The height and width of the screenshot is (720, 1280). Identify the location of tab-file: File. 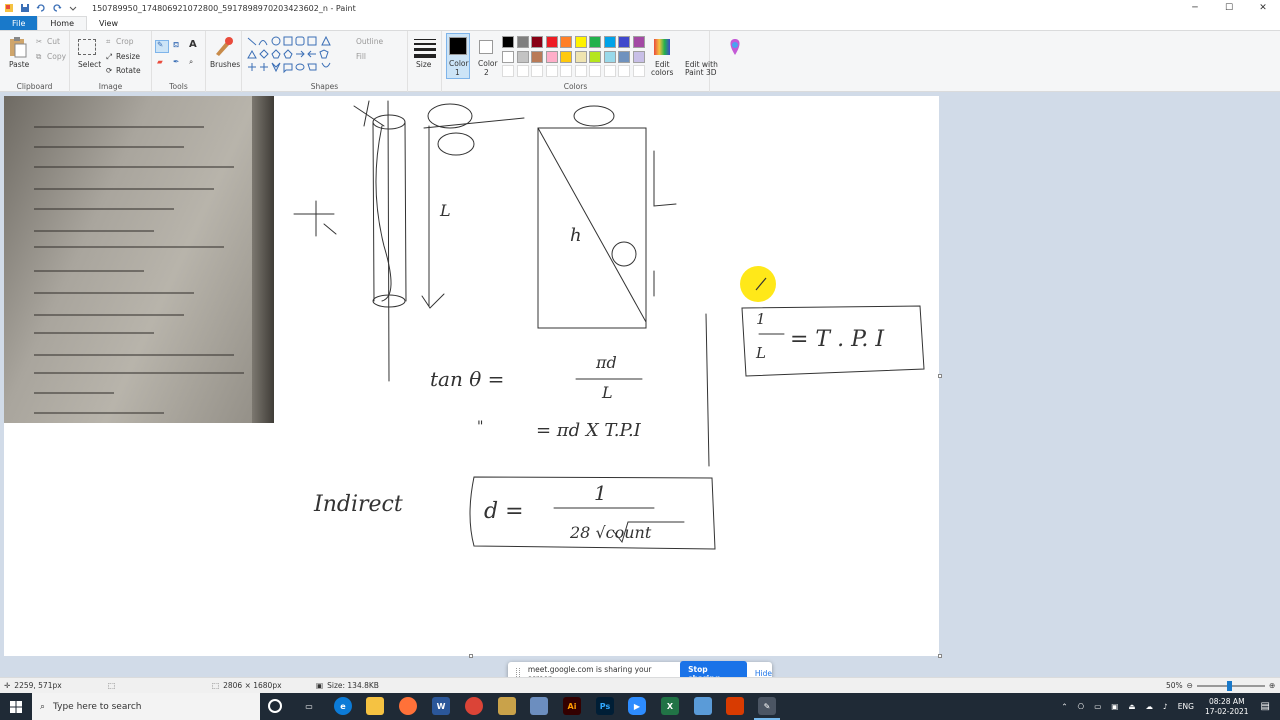
(19, 23).